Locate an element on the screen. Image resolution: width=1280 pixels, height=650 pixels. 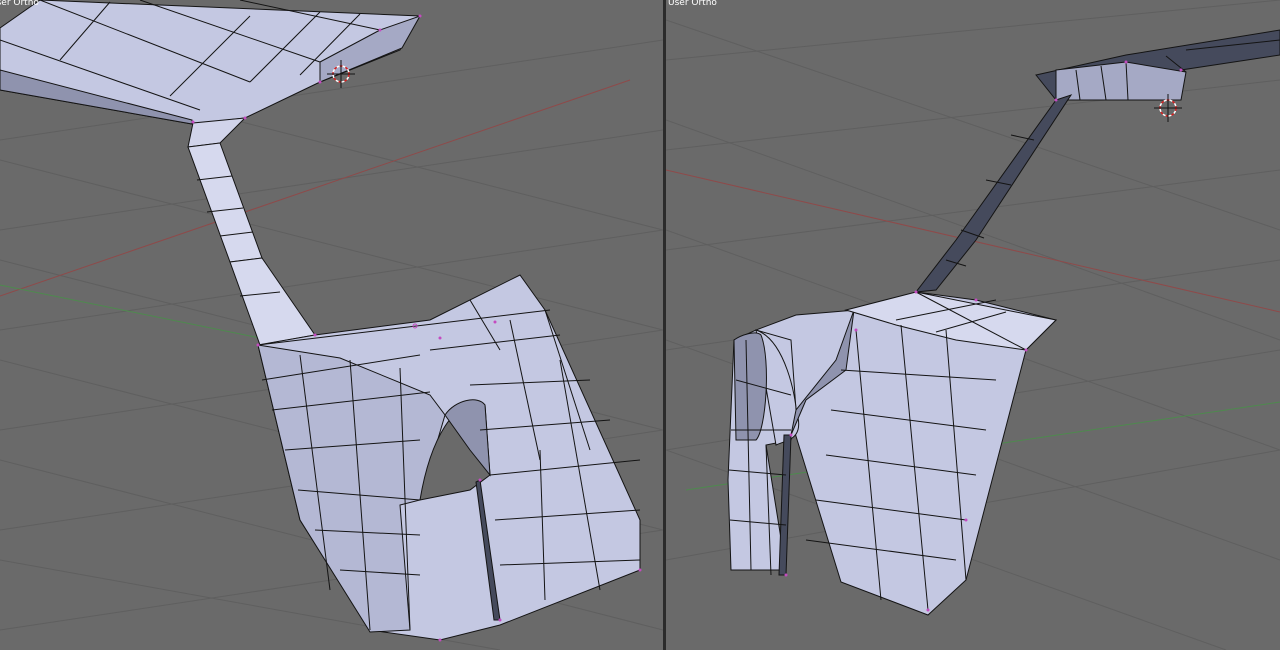
viewport-left-label: User Ortho is located at coordinates (19, 4).